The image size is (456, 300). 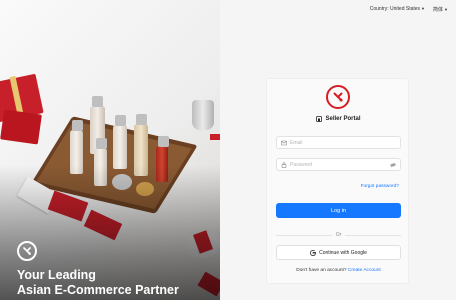 I want to click on signup-row: Don't have an account? Create Account, so click(x=338, y=270).